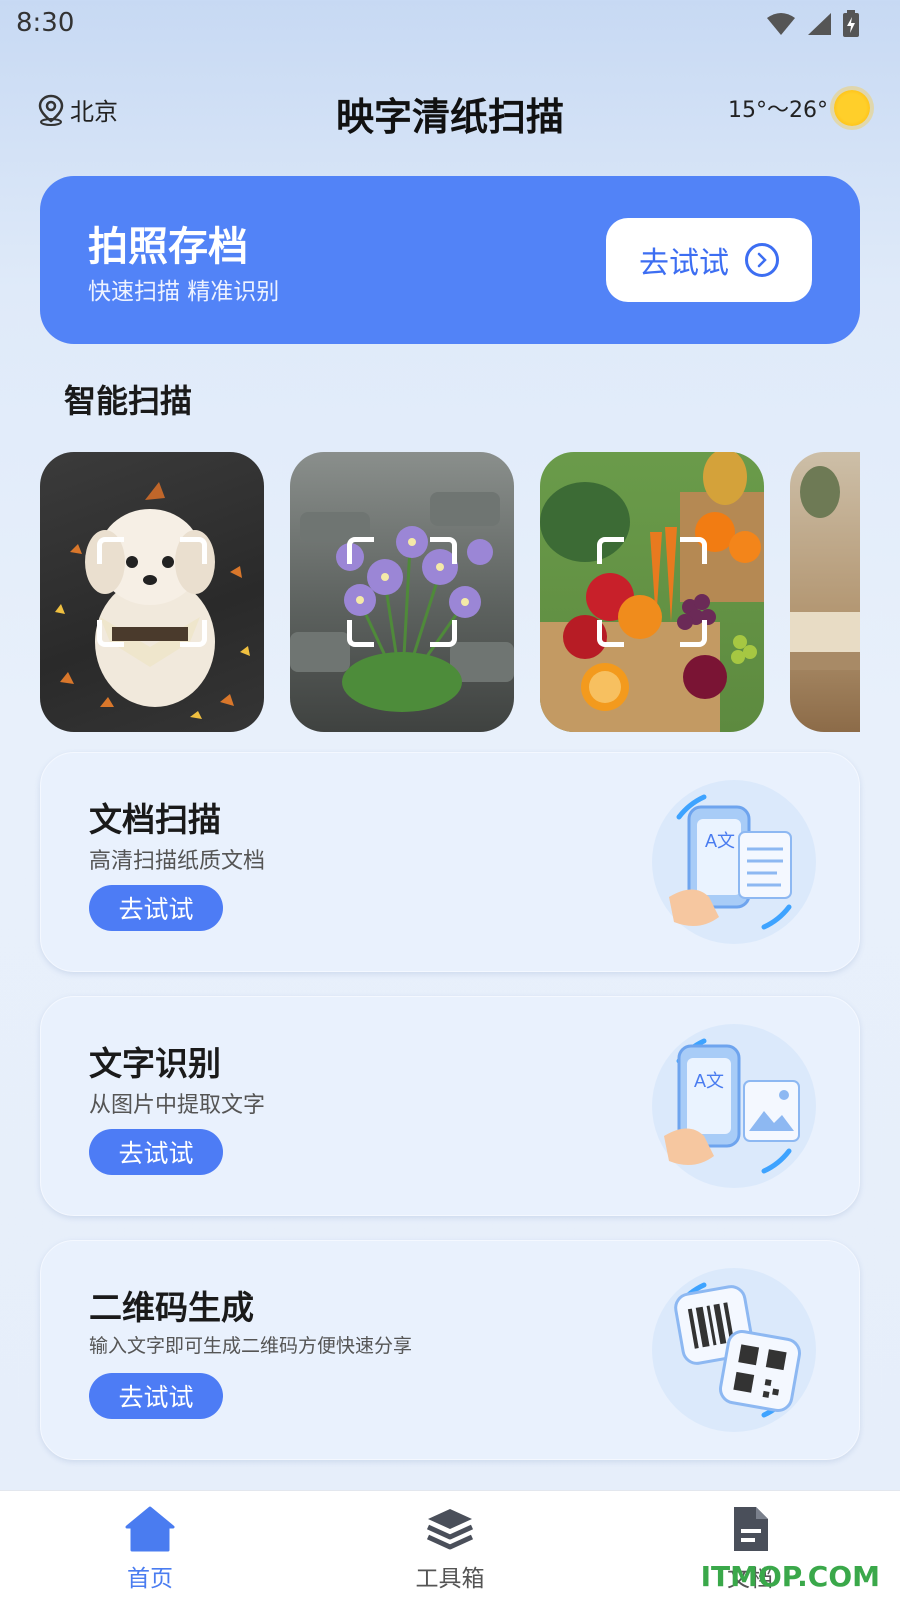  I want to click on status-icons, so click(813, 24).